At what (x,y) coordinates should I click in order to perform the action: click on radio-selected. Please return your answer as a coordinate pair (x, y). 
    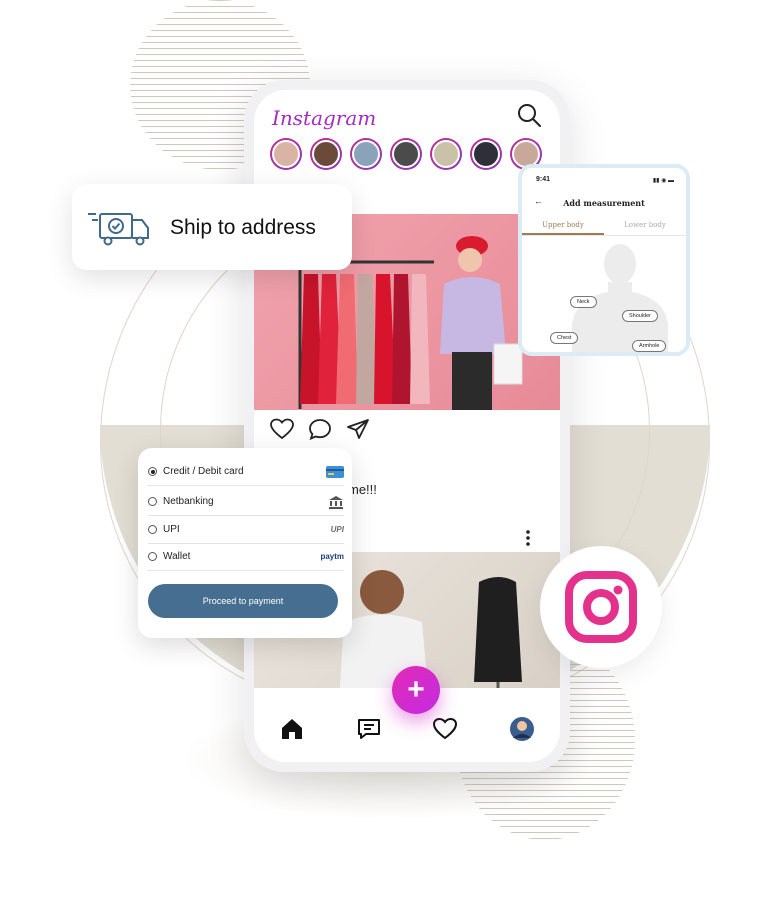
    Looking at the image, I should click on (152, 471).